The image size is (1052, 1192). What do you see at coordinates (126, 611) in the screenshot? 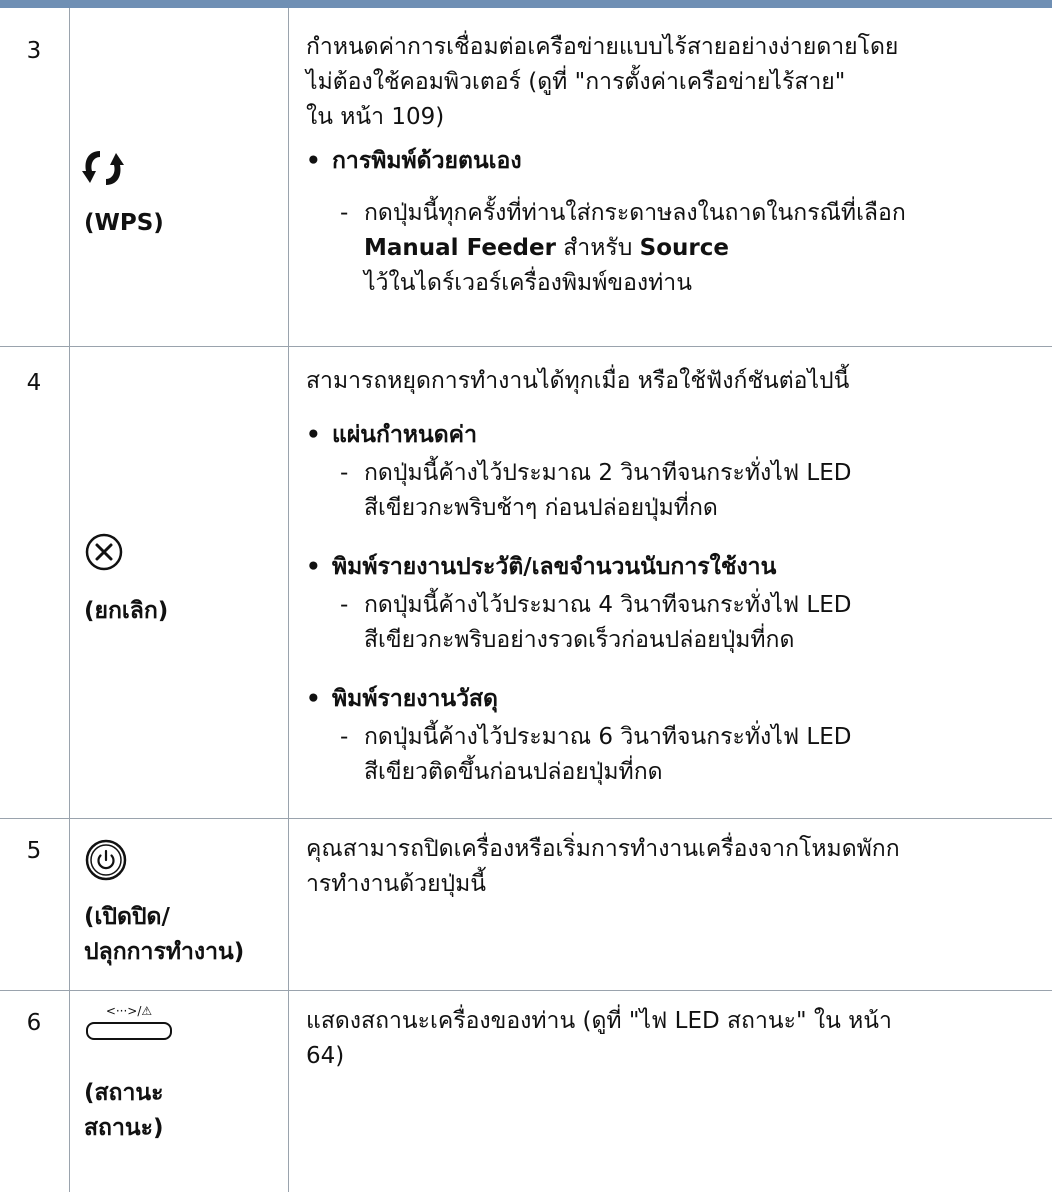
I see `button-label: (ยกเลิก)` at bounding box center [126, 611].